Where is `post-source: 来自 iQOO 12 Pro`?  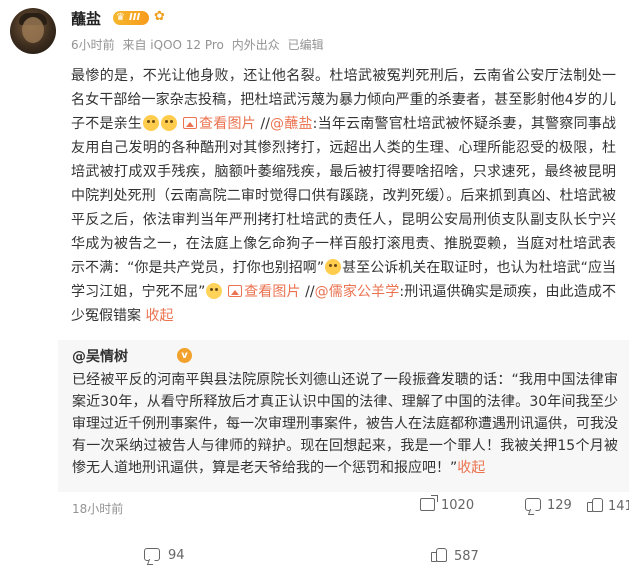
post-source: 来自 iQOO 12 Pro is located at coordinates (173, 45).